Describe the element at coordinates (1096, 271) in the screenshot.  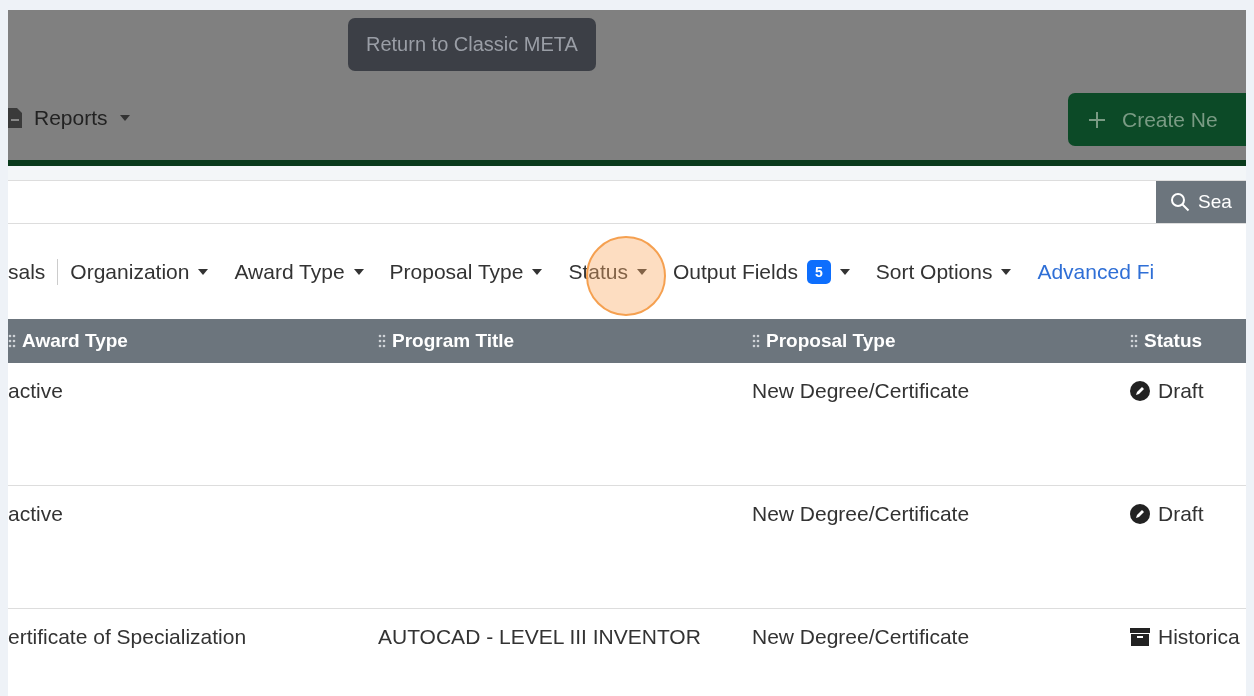
I see `advanced-filter-link: Advanced Fi` at that location.